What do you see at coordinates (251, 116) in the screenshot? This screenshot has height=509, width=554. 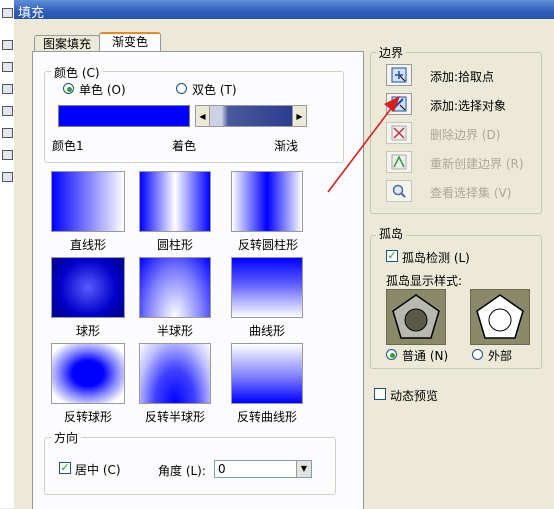 I see `shade-tint-slider` at bounding box center [251, 116].